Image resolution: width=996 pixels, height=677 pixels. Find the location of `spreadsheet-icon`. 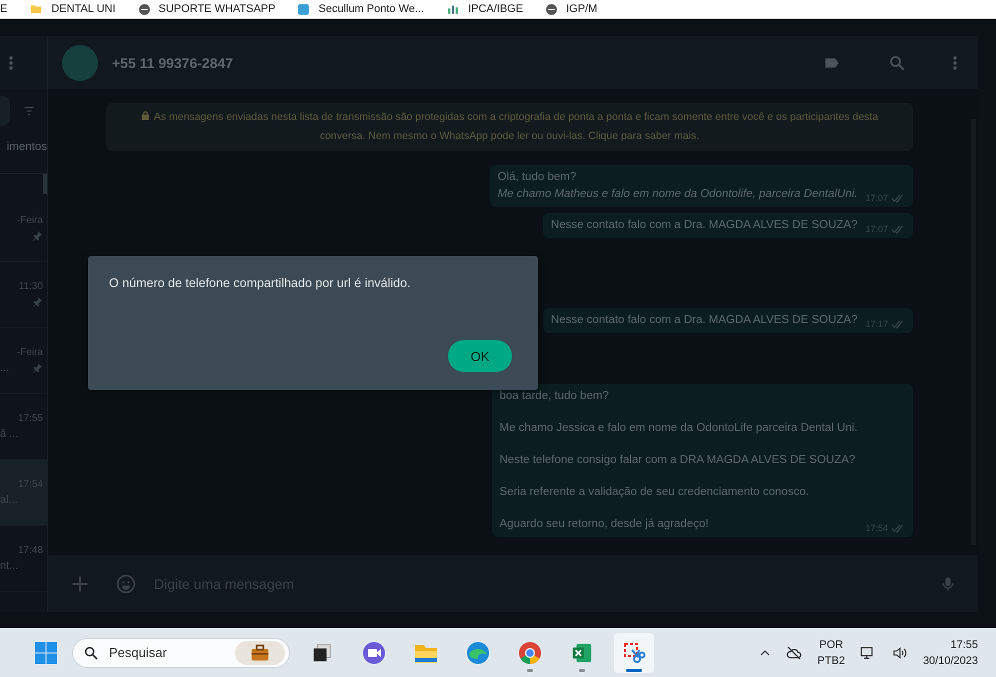

spreadsheet-icon is located at coordinates (582, 653).